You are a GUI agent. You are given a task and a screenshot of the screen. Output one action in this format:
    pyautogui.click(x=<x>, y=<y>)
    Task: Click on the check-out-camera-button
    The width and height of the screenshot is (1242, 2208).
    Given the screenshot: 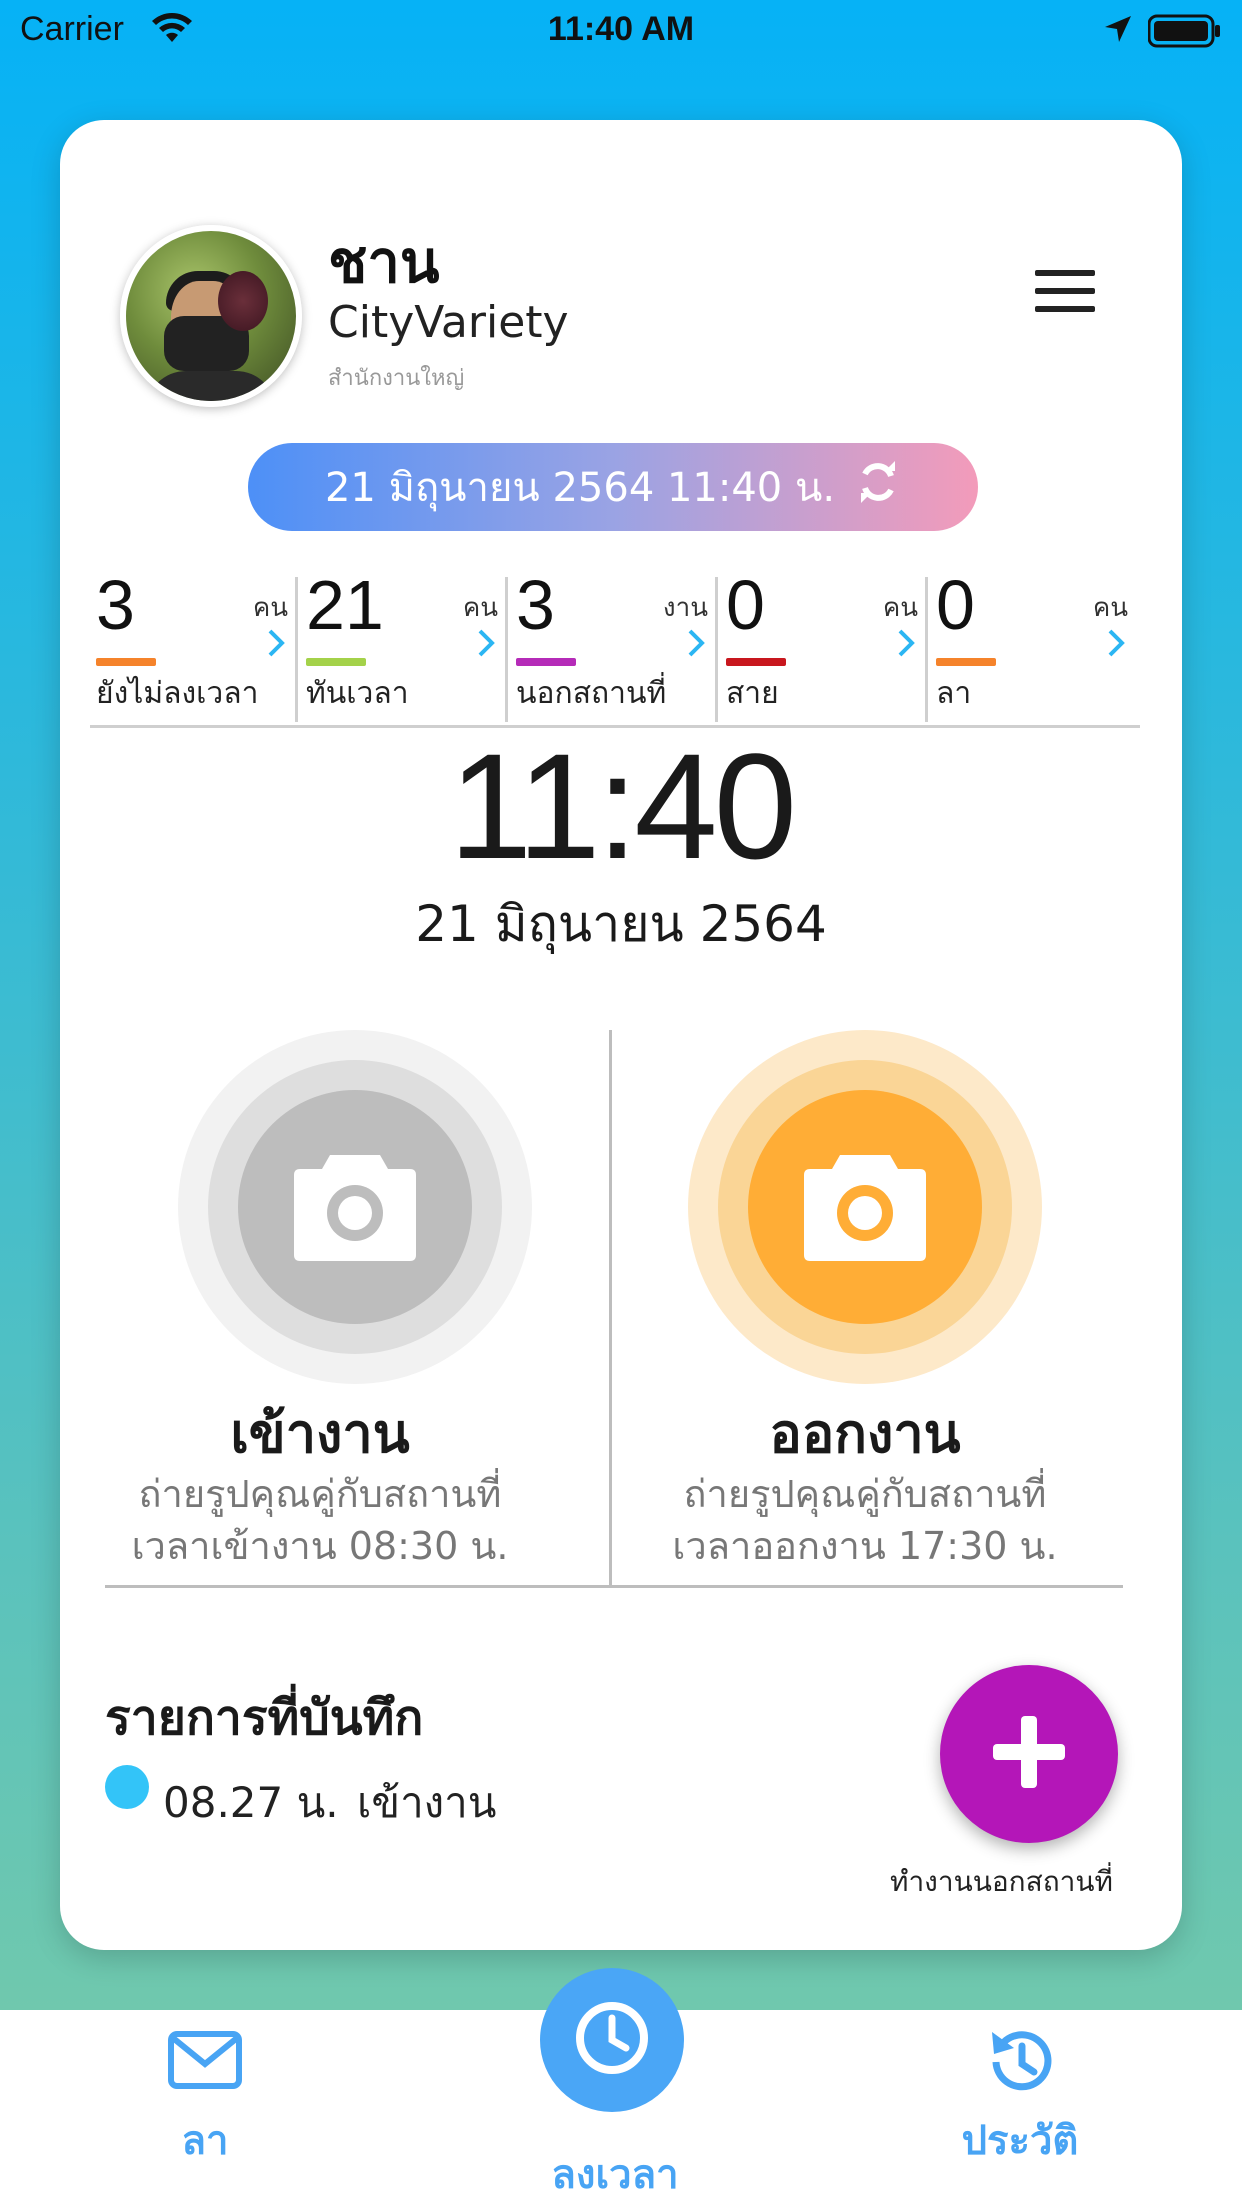 What is the action you would take?
    pyautogui.click(x=865, y=1207)
    